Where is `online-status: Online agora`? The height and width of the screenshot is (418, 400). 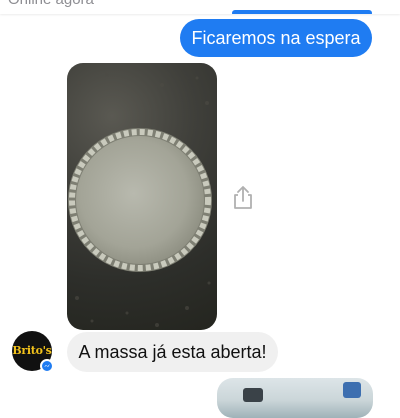 online-status: Online agora is located at coordinates (51, 4).